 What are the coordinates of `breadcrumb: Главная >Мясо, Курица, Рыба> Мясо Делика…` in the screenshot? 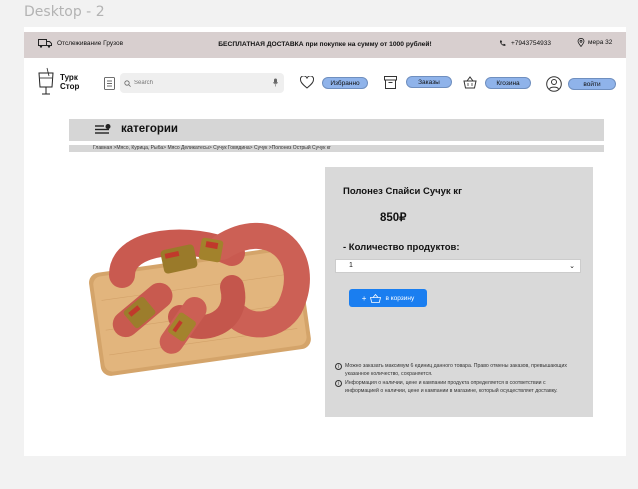 It's located at (336, 148).